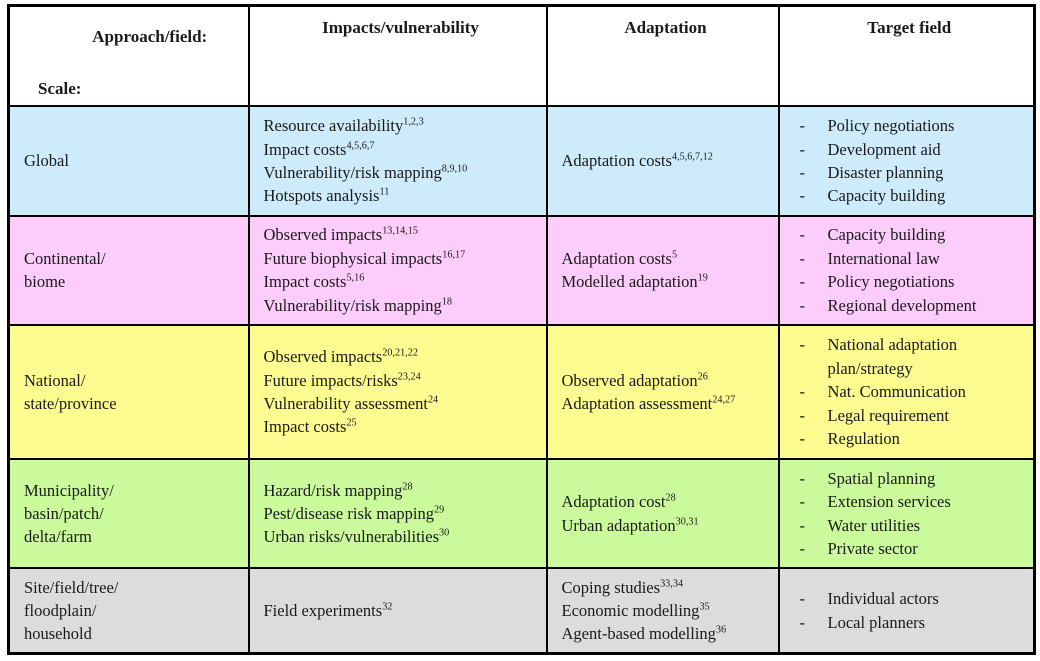  What do you see at coordinates (384, 192) in the screenshot?
I see `reference-superscript: 11` at bounding box center [384, 192].